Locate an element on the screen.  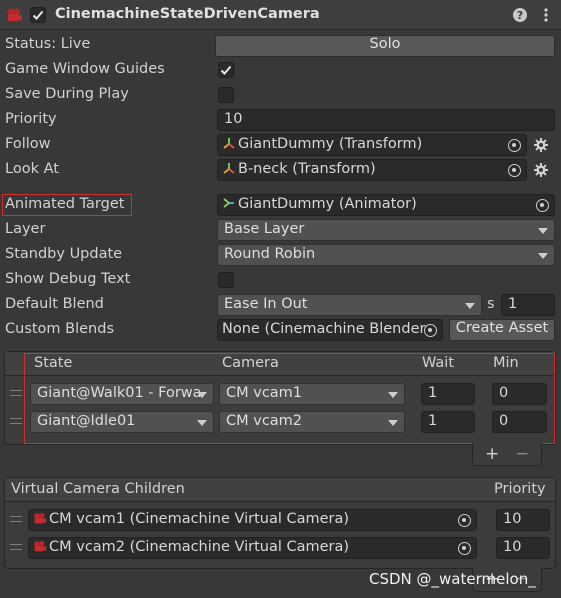
blend-time-unit: s is located at coordinates (491, 304).